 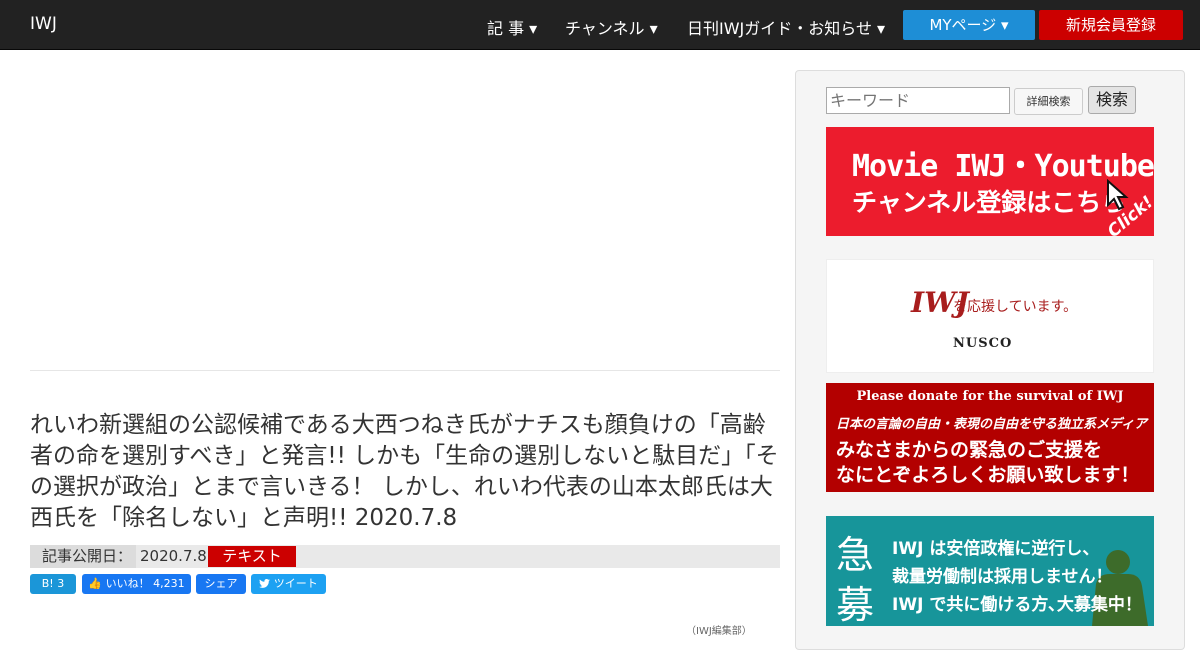 I want to click on recruit-big-char-1: 急, so click(x=855, y=555).